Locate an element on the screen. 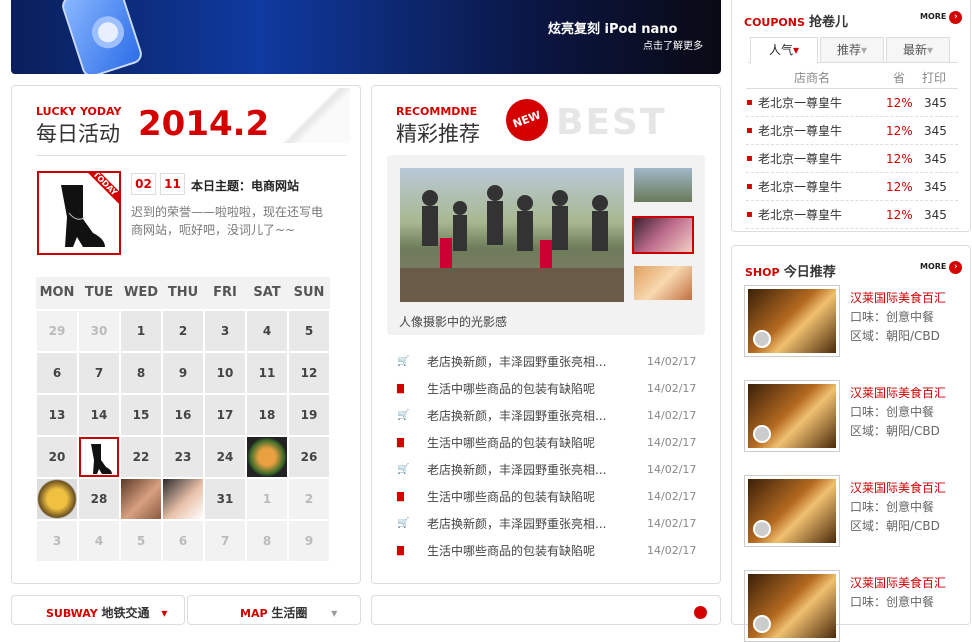 The height and width of the screenshot is (642, 972). subway-title: SUBWAY 地铁交通 ▾ is located at coordinates (106, 612).